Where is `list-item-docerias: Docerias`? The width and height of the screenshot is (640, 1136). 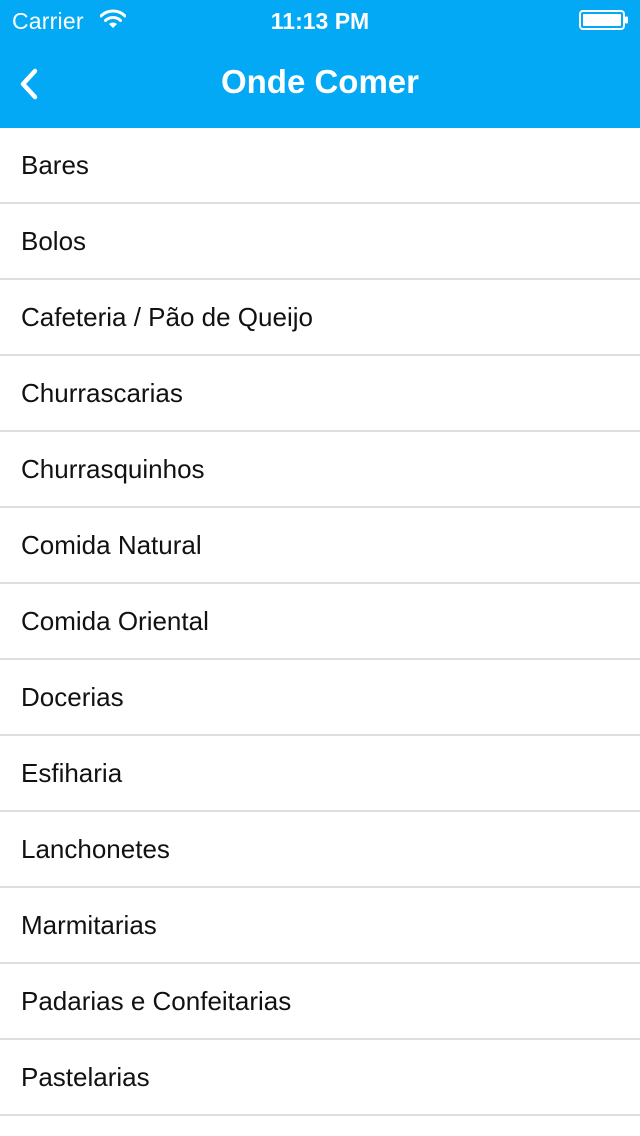 list-item-docerias: Docerias is located at coordinates (320, 698).